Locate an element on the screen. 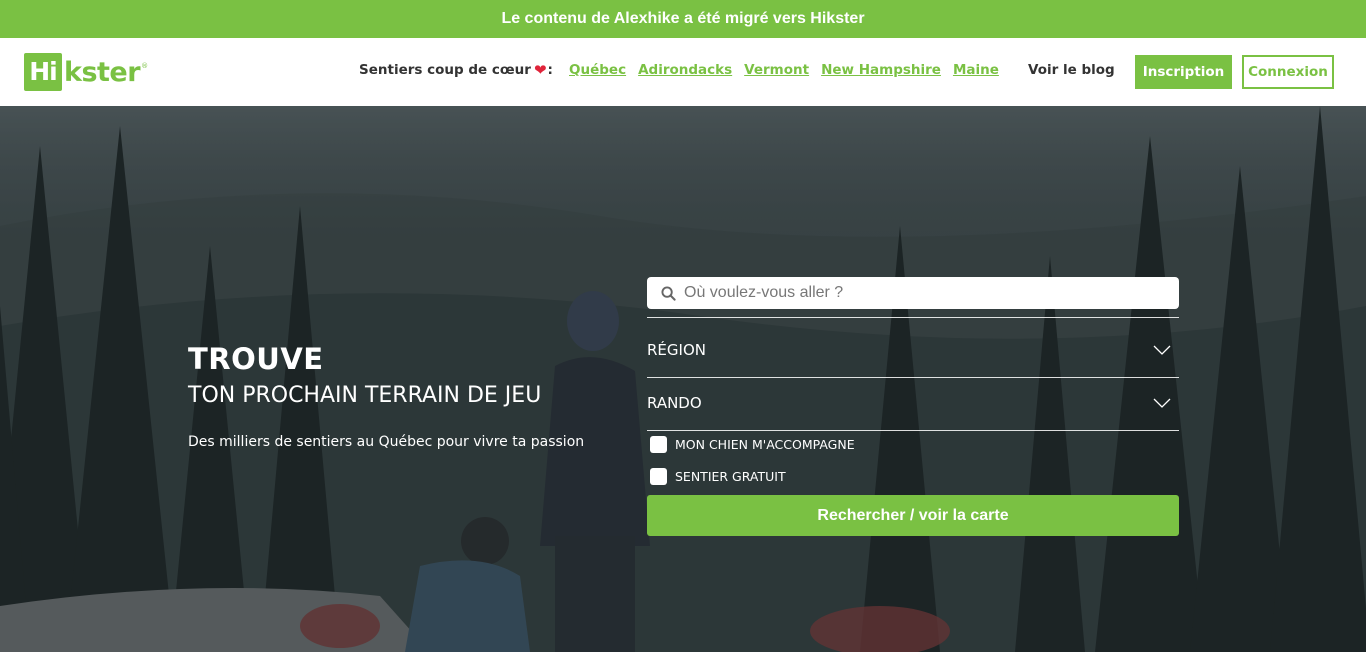  region-link-vermont: Vermont is located at coordinates (776, 70).